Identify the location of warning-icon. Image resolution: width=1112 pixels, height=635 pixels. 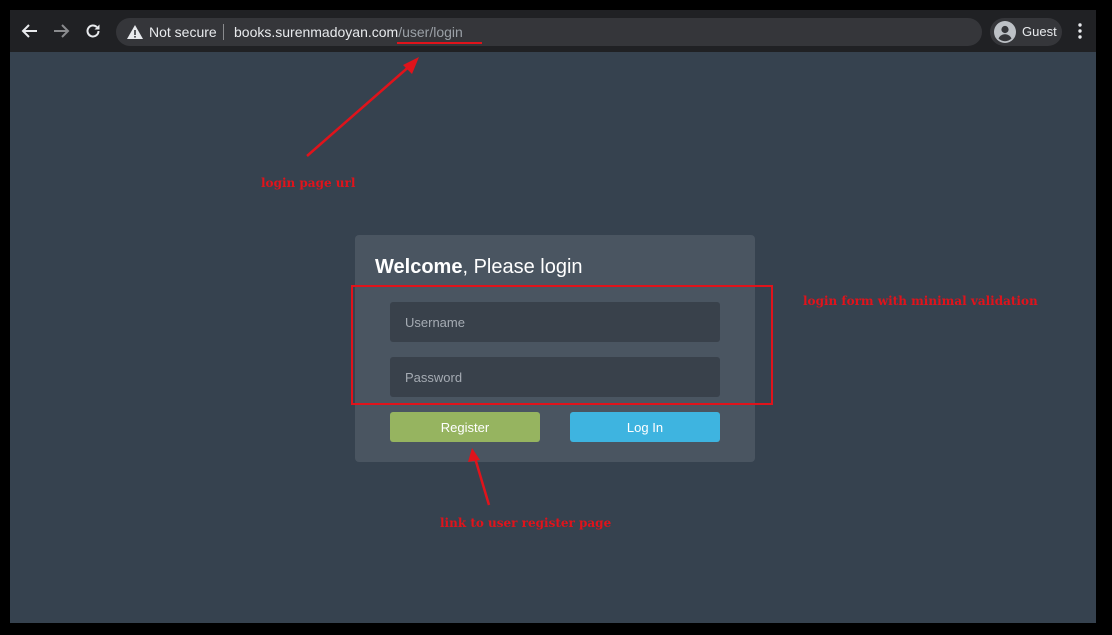
(135, 32).